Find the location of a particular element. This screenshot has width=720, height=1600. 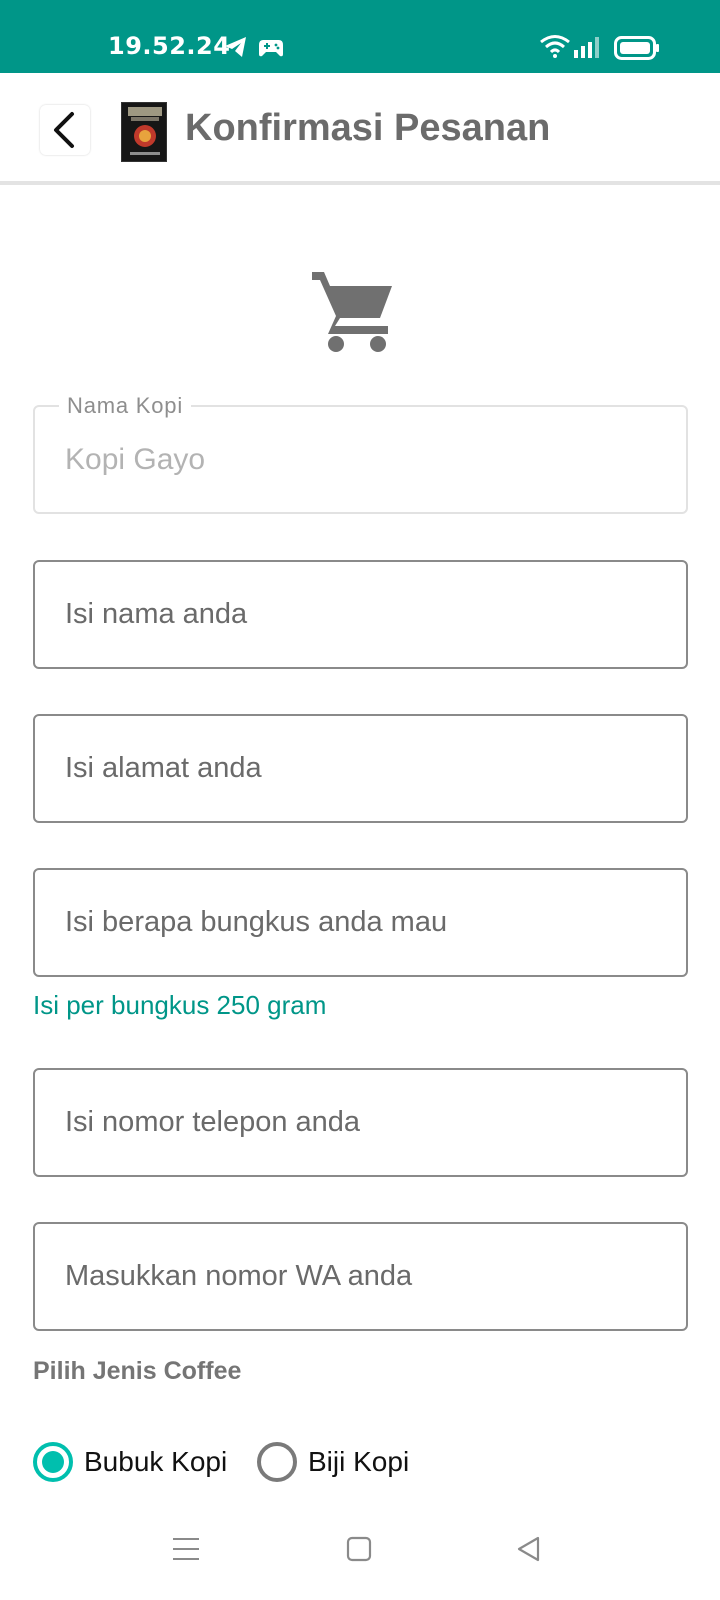

whatsapp-input is located at coordinates (360, 1276).